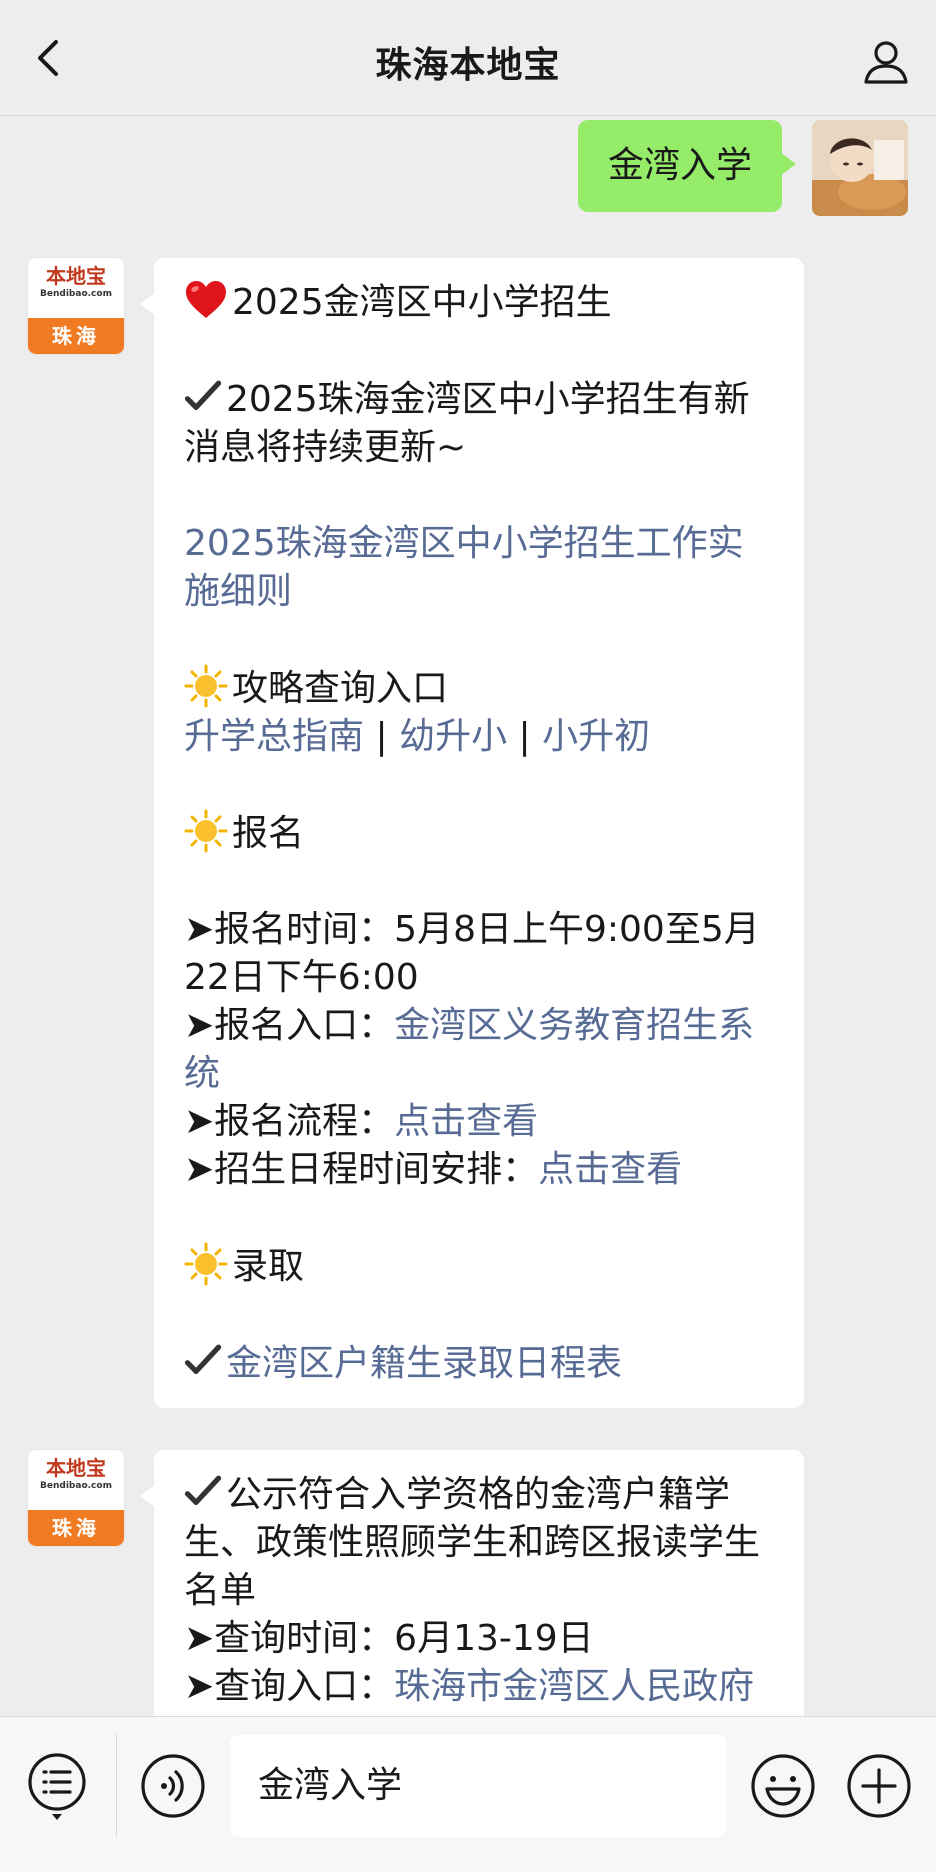 Image resolution: width=936 pixels, height=1872 pixels. What do you see at coordinates (57, 1786) in the screenshot?
I see `menu-list-icon` at bounding box center [57, 1786].